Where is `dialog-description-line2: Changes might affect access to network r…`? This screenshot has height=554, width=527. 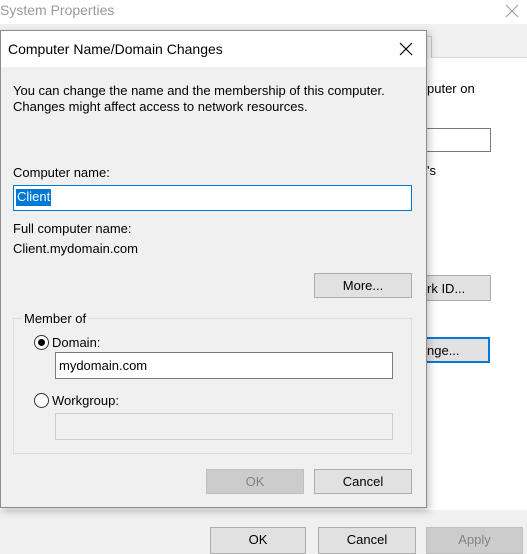 dialog-description-line2: Changes might affect access to network r… is located at coordinates (160, 106).